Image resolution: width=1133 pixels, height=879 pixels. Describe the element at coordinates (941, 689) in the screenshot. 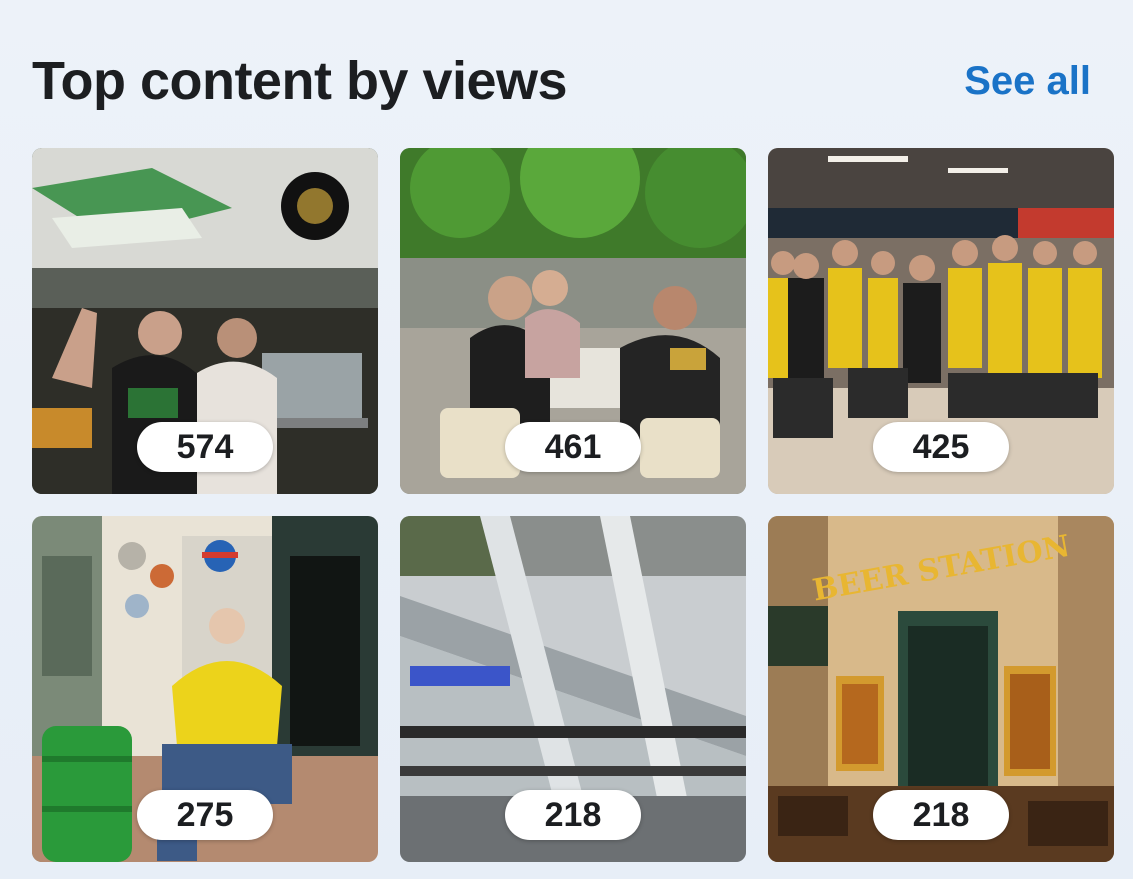

I see `content-tile: BEER STATION 218` at that location.